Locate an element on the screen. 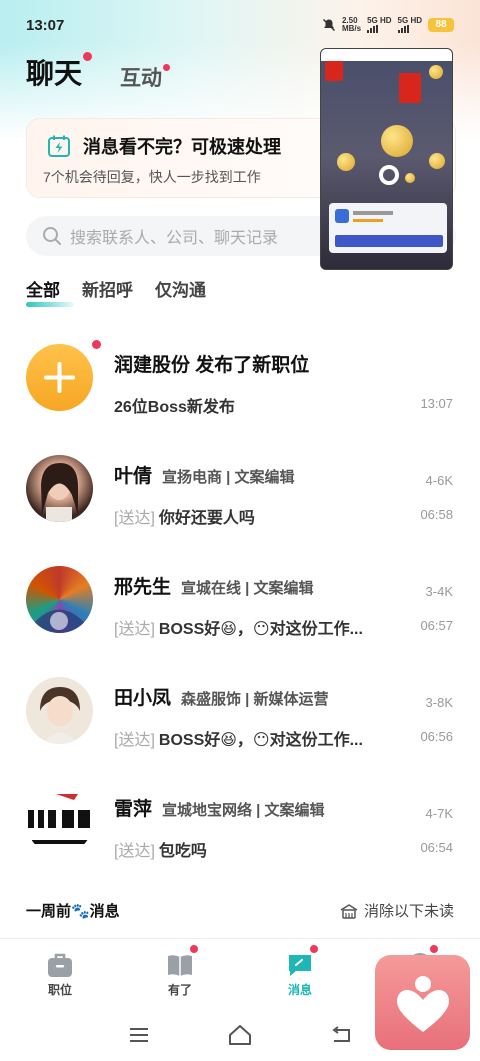 This screenshot has width=480, height=1061. home-icon is located at coordinates (240, 1035).